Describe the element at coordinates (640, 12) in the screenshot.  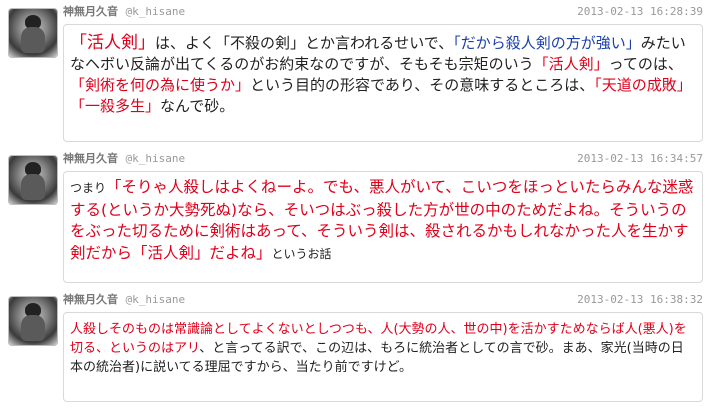
I see `timestamp: 2013-02-13 16:28:39` at that location.